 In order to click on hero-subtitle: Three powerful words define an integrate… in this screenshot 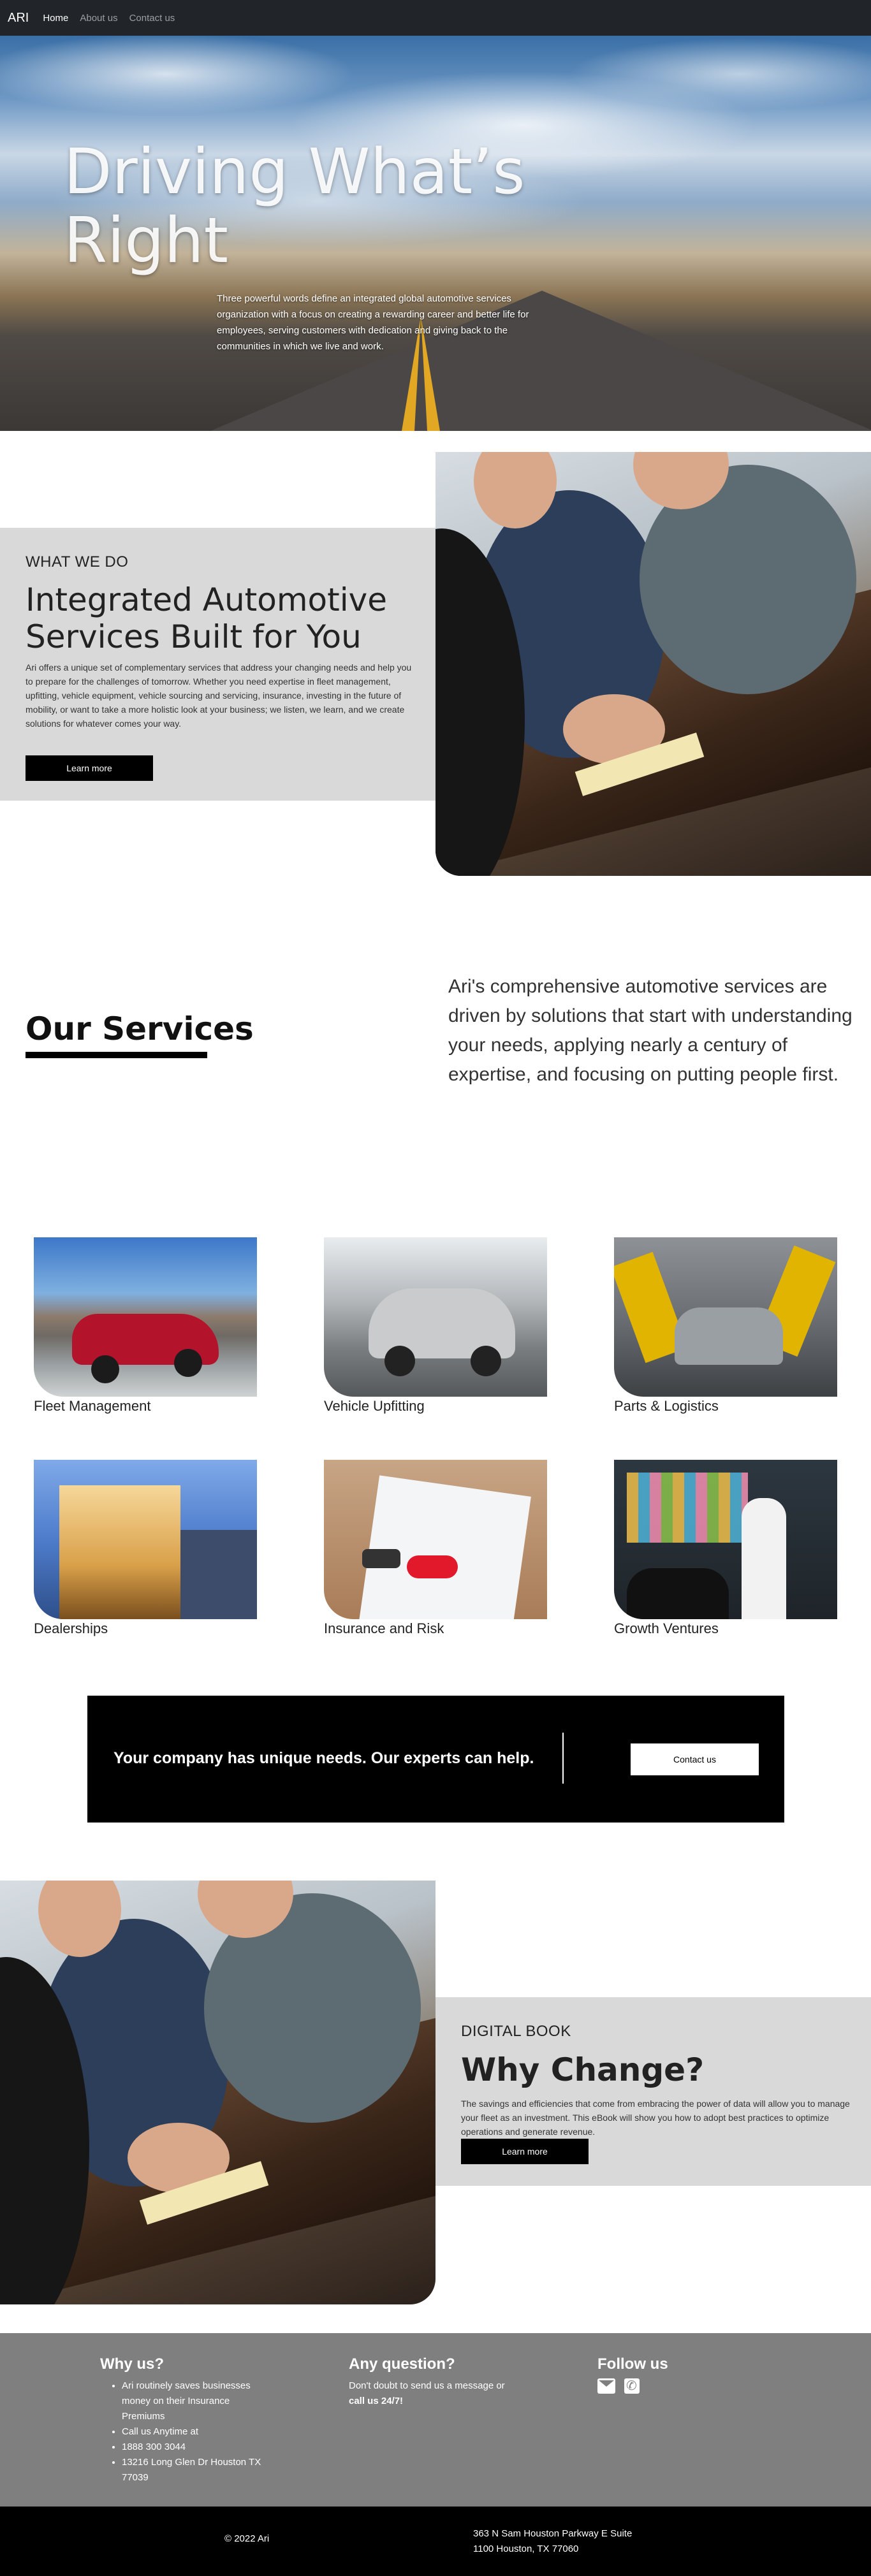, I will do `click(373, 322)`.